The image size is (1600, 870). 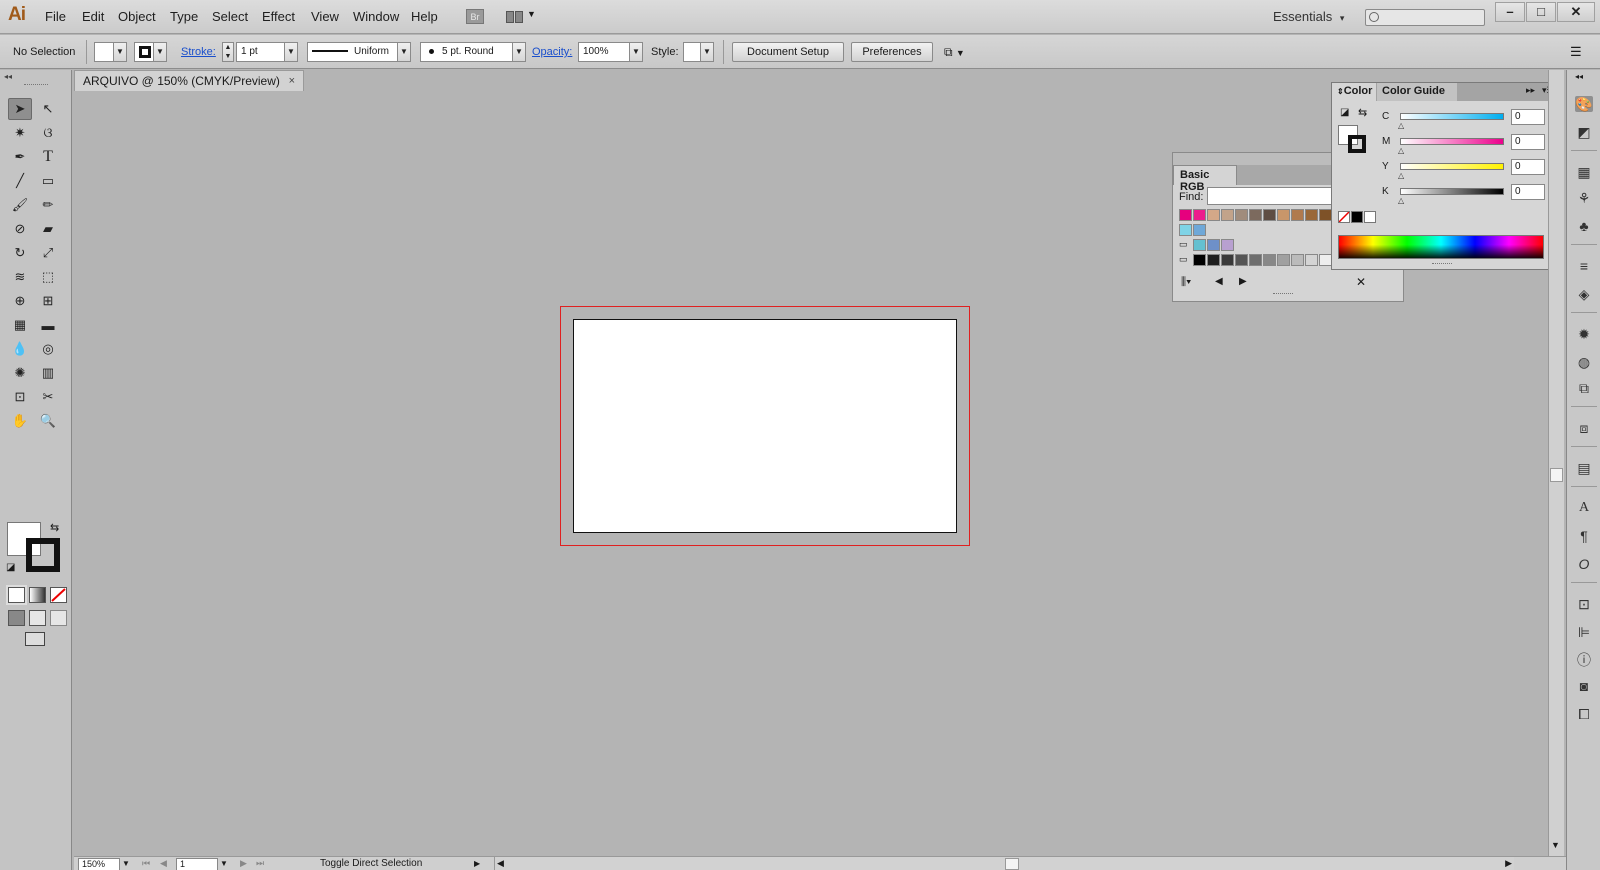 What do you see at coordinates (1530, 90) in the screenshot?
I see `collapse-icon: ▸▸` at bounding box center [1530, 90].